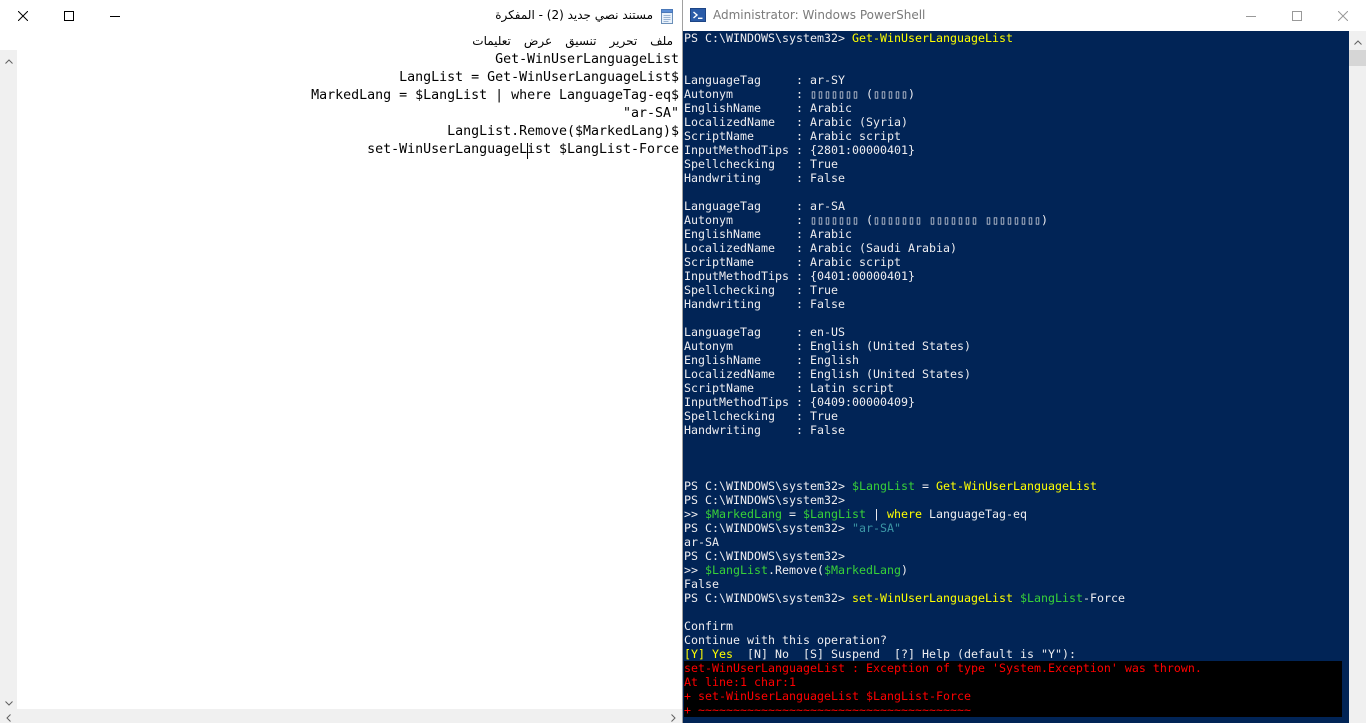  Describe the element at coordinates (974, 514) in the screenshot. I see `console-text: LanguageTag-eq` at that location.